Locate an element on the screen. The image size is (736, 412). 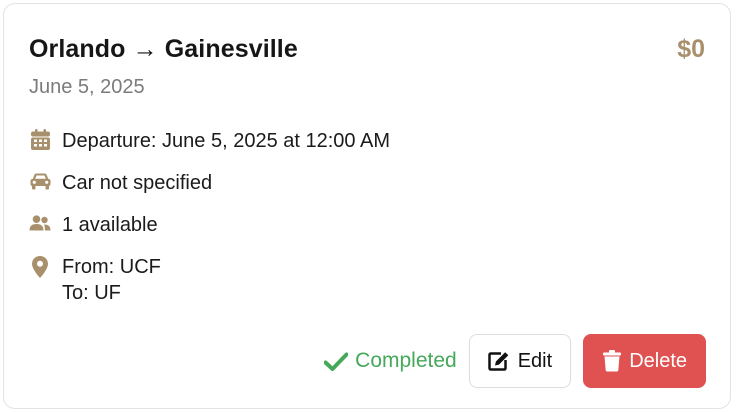
map-pin-icon is located at coordinates (40, 267).